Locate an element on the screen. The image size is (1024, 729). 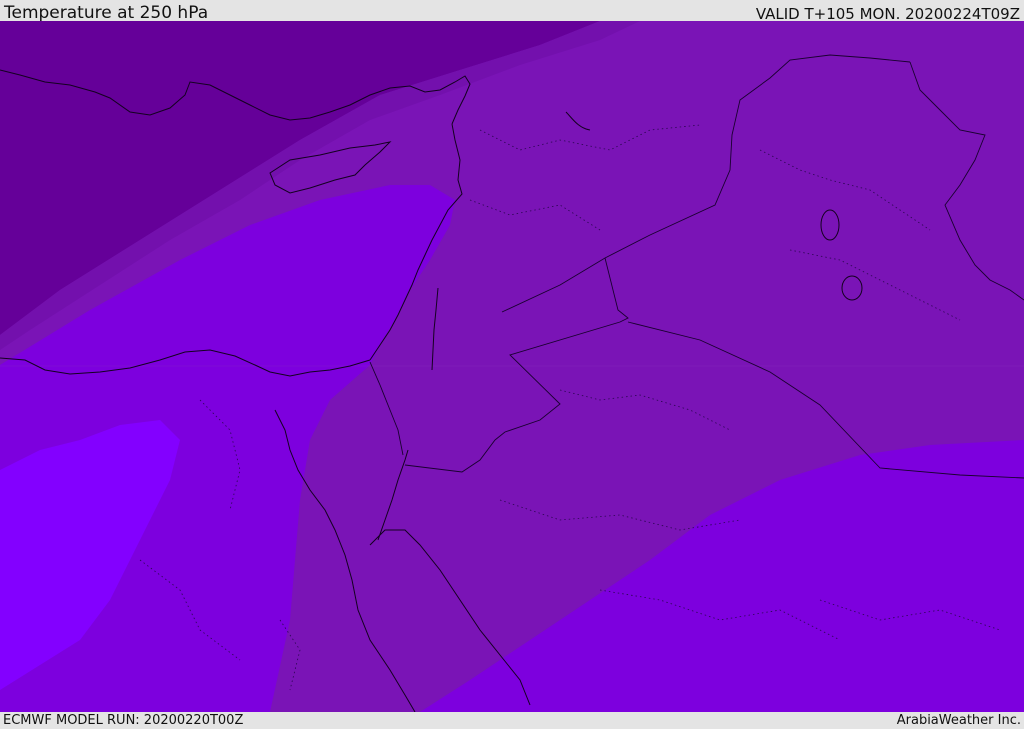
credit-text: ArabiaWeather Inc. is located at coordinates (958, 720).